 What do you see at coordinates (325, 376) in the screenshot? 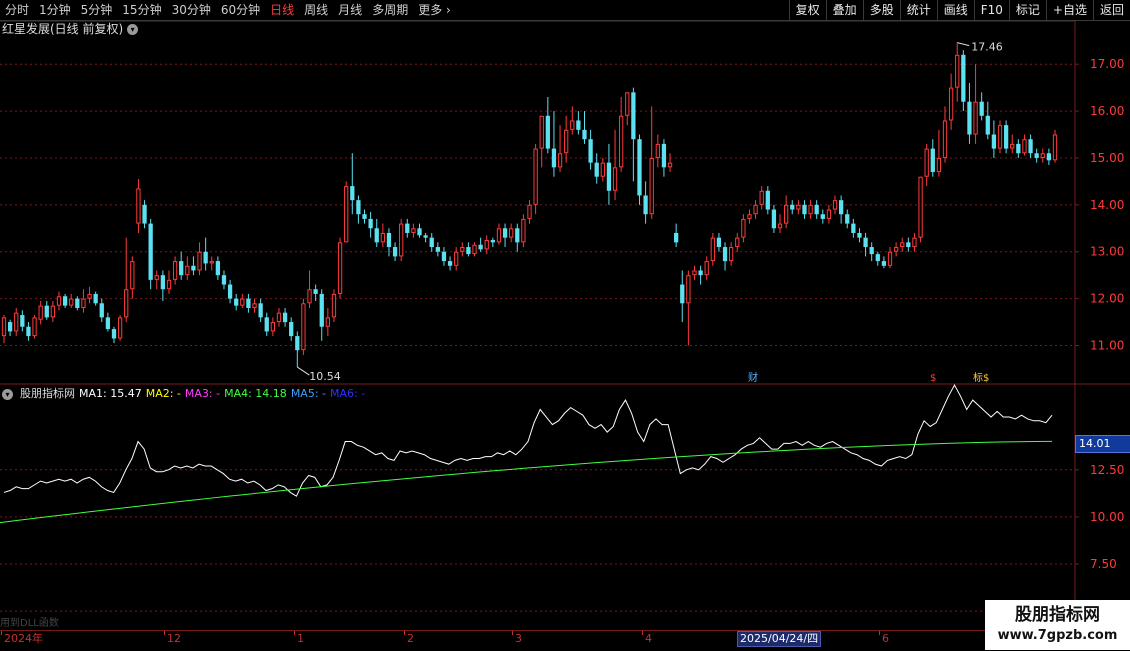
I see `low-price-label: 10.54` at bounding box center [325, 376].